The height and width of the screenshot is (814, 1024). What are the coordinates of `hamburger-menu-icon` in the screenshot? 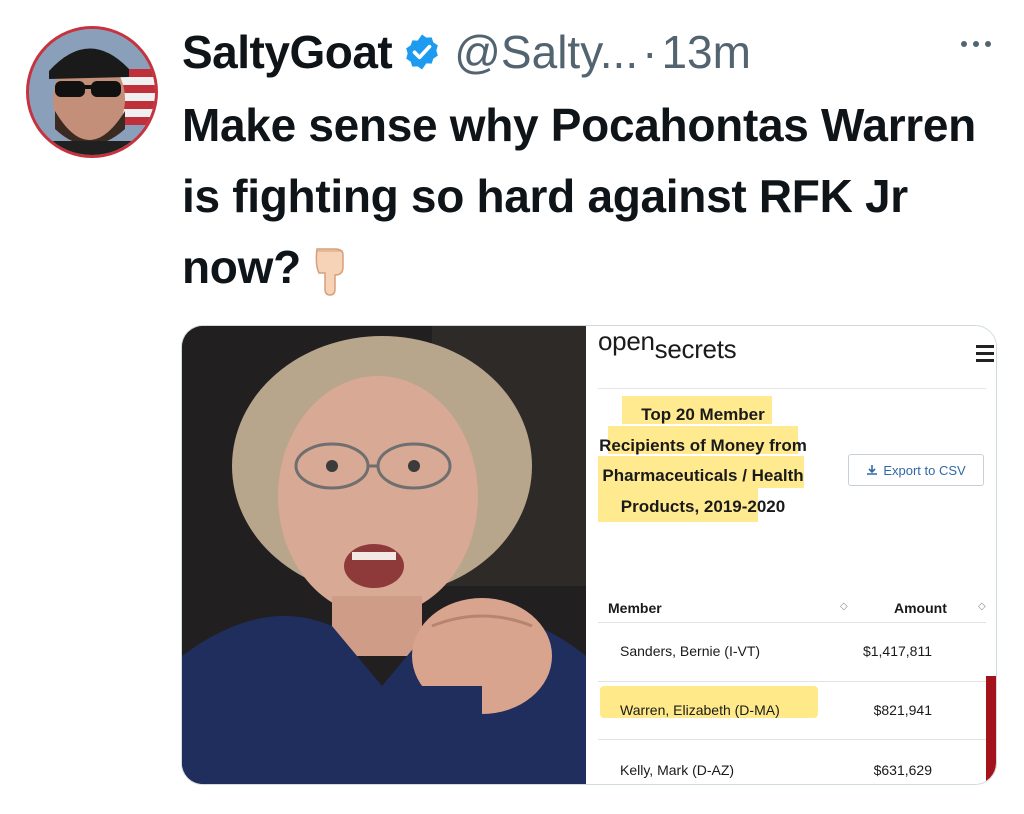 It's located at (985, 355).